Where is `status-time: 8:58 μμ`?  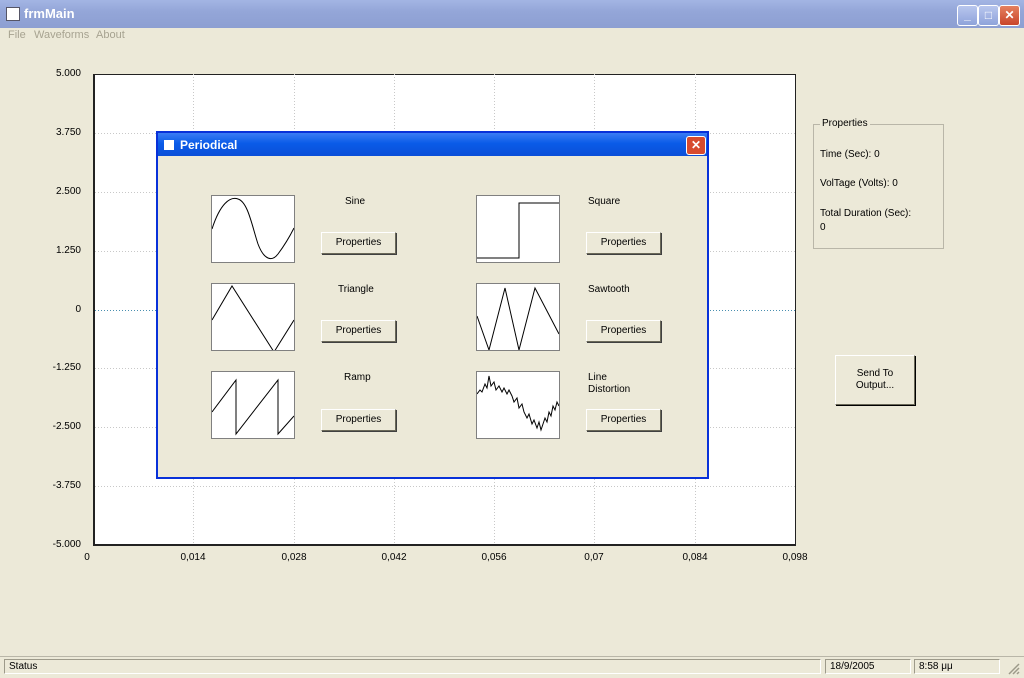
status-time: 8:58 μμ is located at coordinates (957, 666).